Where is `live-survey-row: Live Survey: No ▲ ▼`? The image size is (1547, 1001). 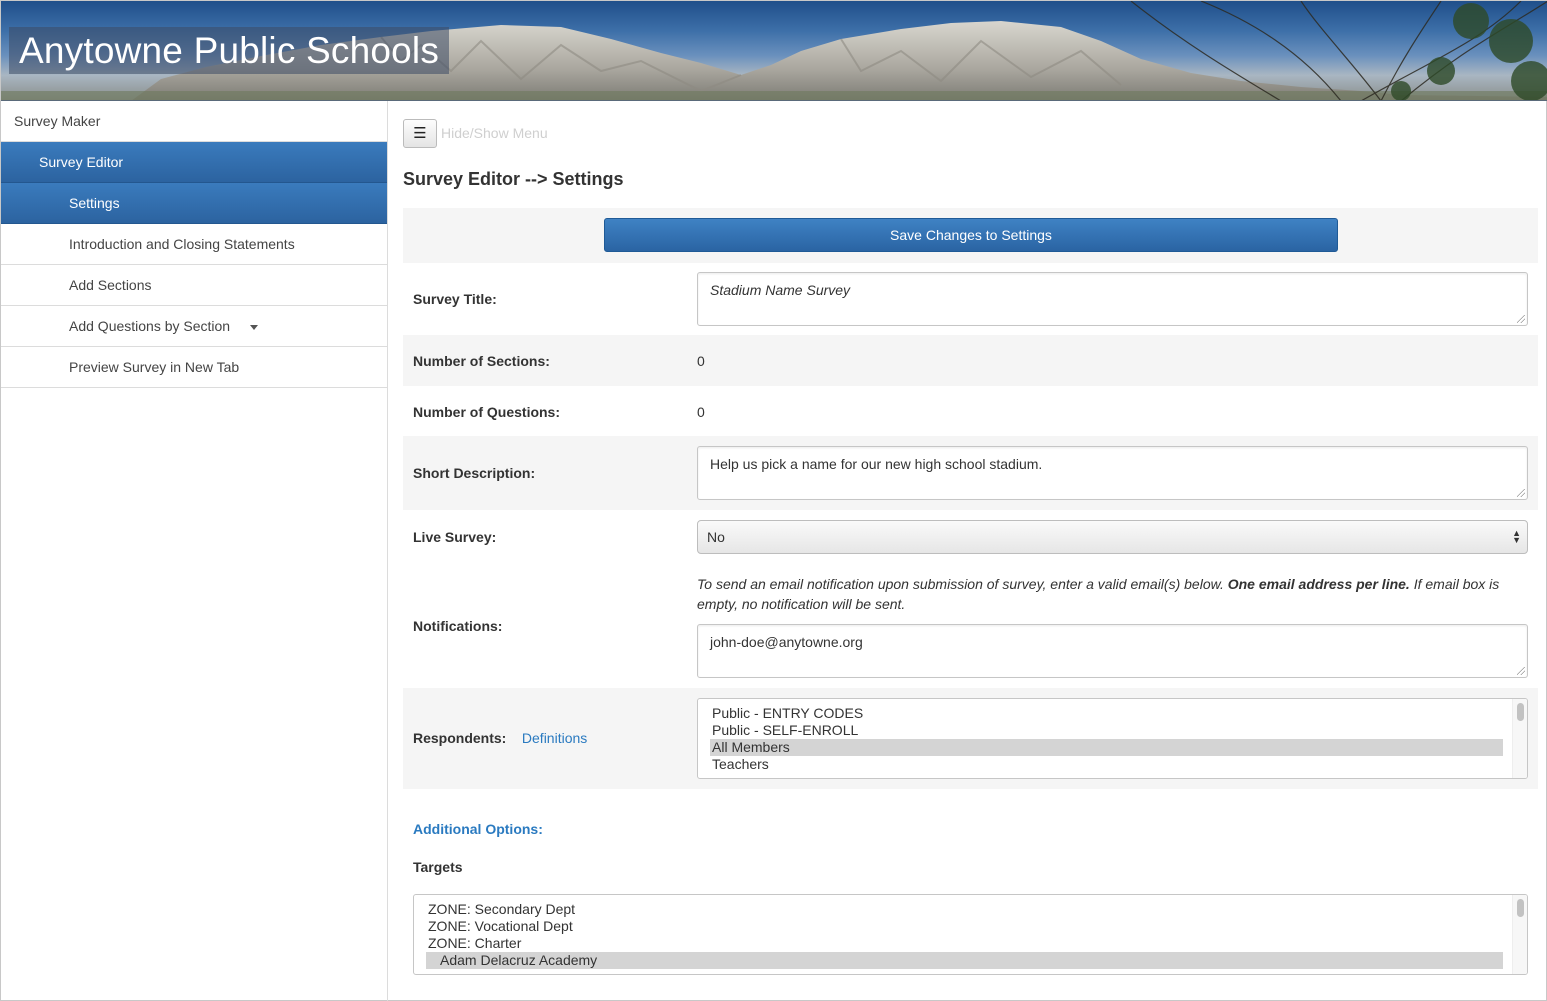 live-survey-row: Live Survey: No ▲ ▼ is located at coordinates (970, 537).